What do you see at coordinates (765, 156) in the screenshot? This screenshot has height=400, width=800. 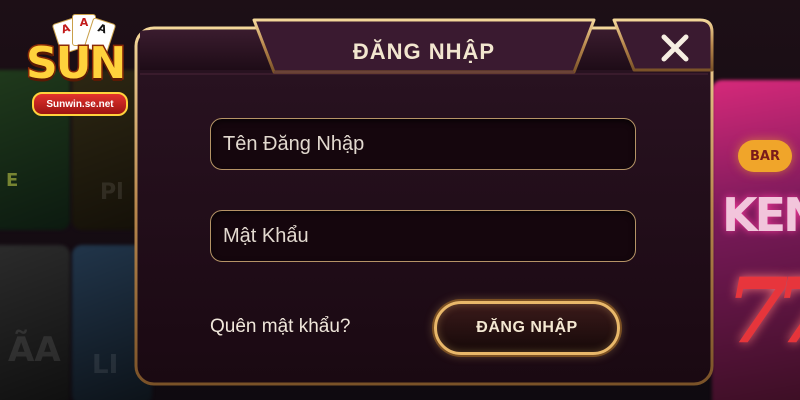 I see `bar-sign: BAR` at bounding box center [765, 156].